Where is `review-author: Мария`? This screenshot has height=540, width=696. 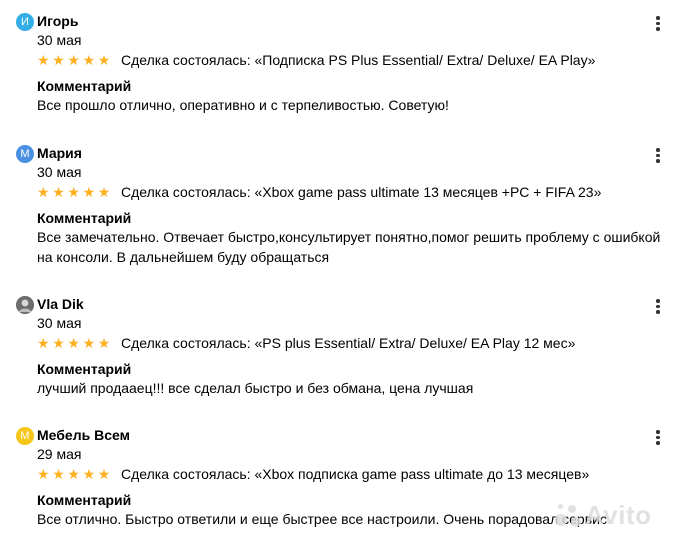 review-author: Мария is located at coordinates (59, 153).